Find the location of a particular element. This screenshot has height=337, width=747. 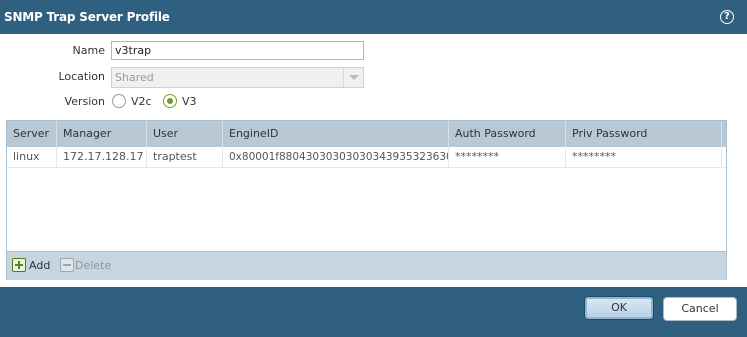

ok-button: OK is located at coordinates (619, 308).